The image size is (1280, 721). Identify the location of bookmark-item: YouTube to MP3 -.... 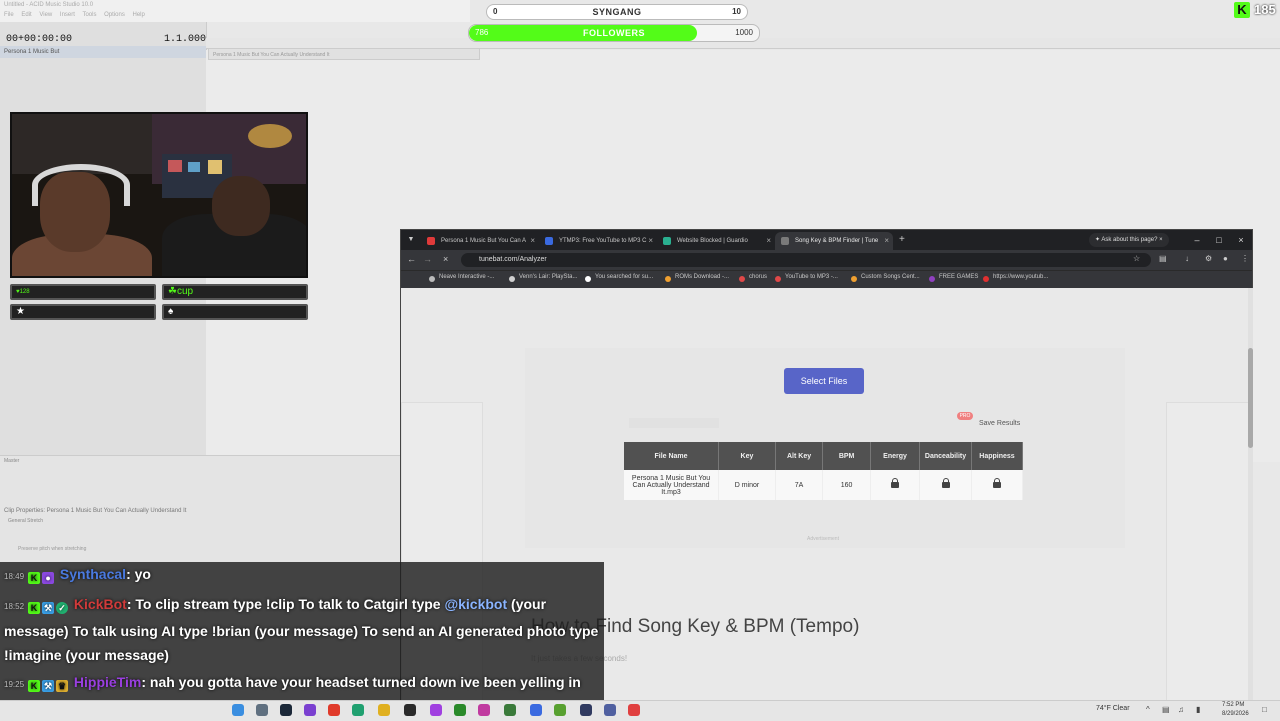
(806, 278).